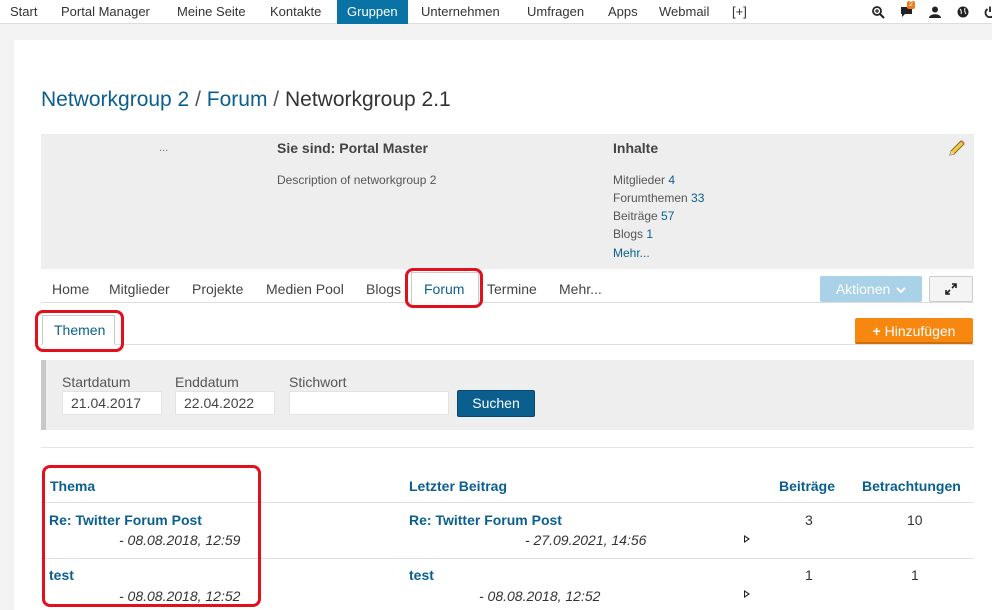  What do you see at coordinates (139, 289) in the screenshot?
I see `tab-mitglieder: Mitglieder` at bounding box center [139, 289].